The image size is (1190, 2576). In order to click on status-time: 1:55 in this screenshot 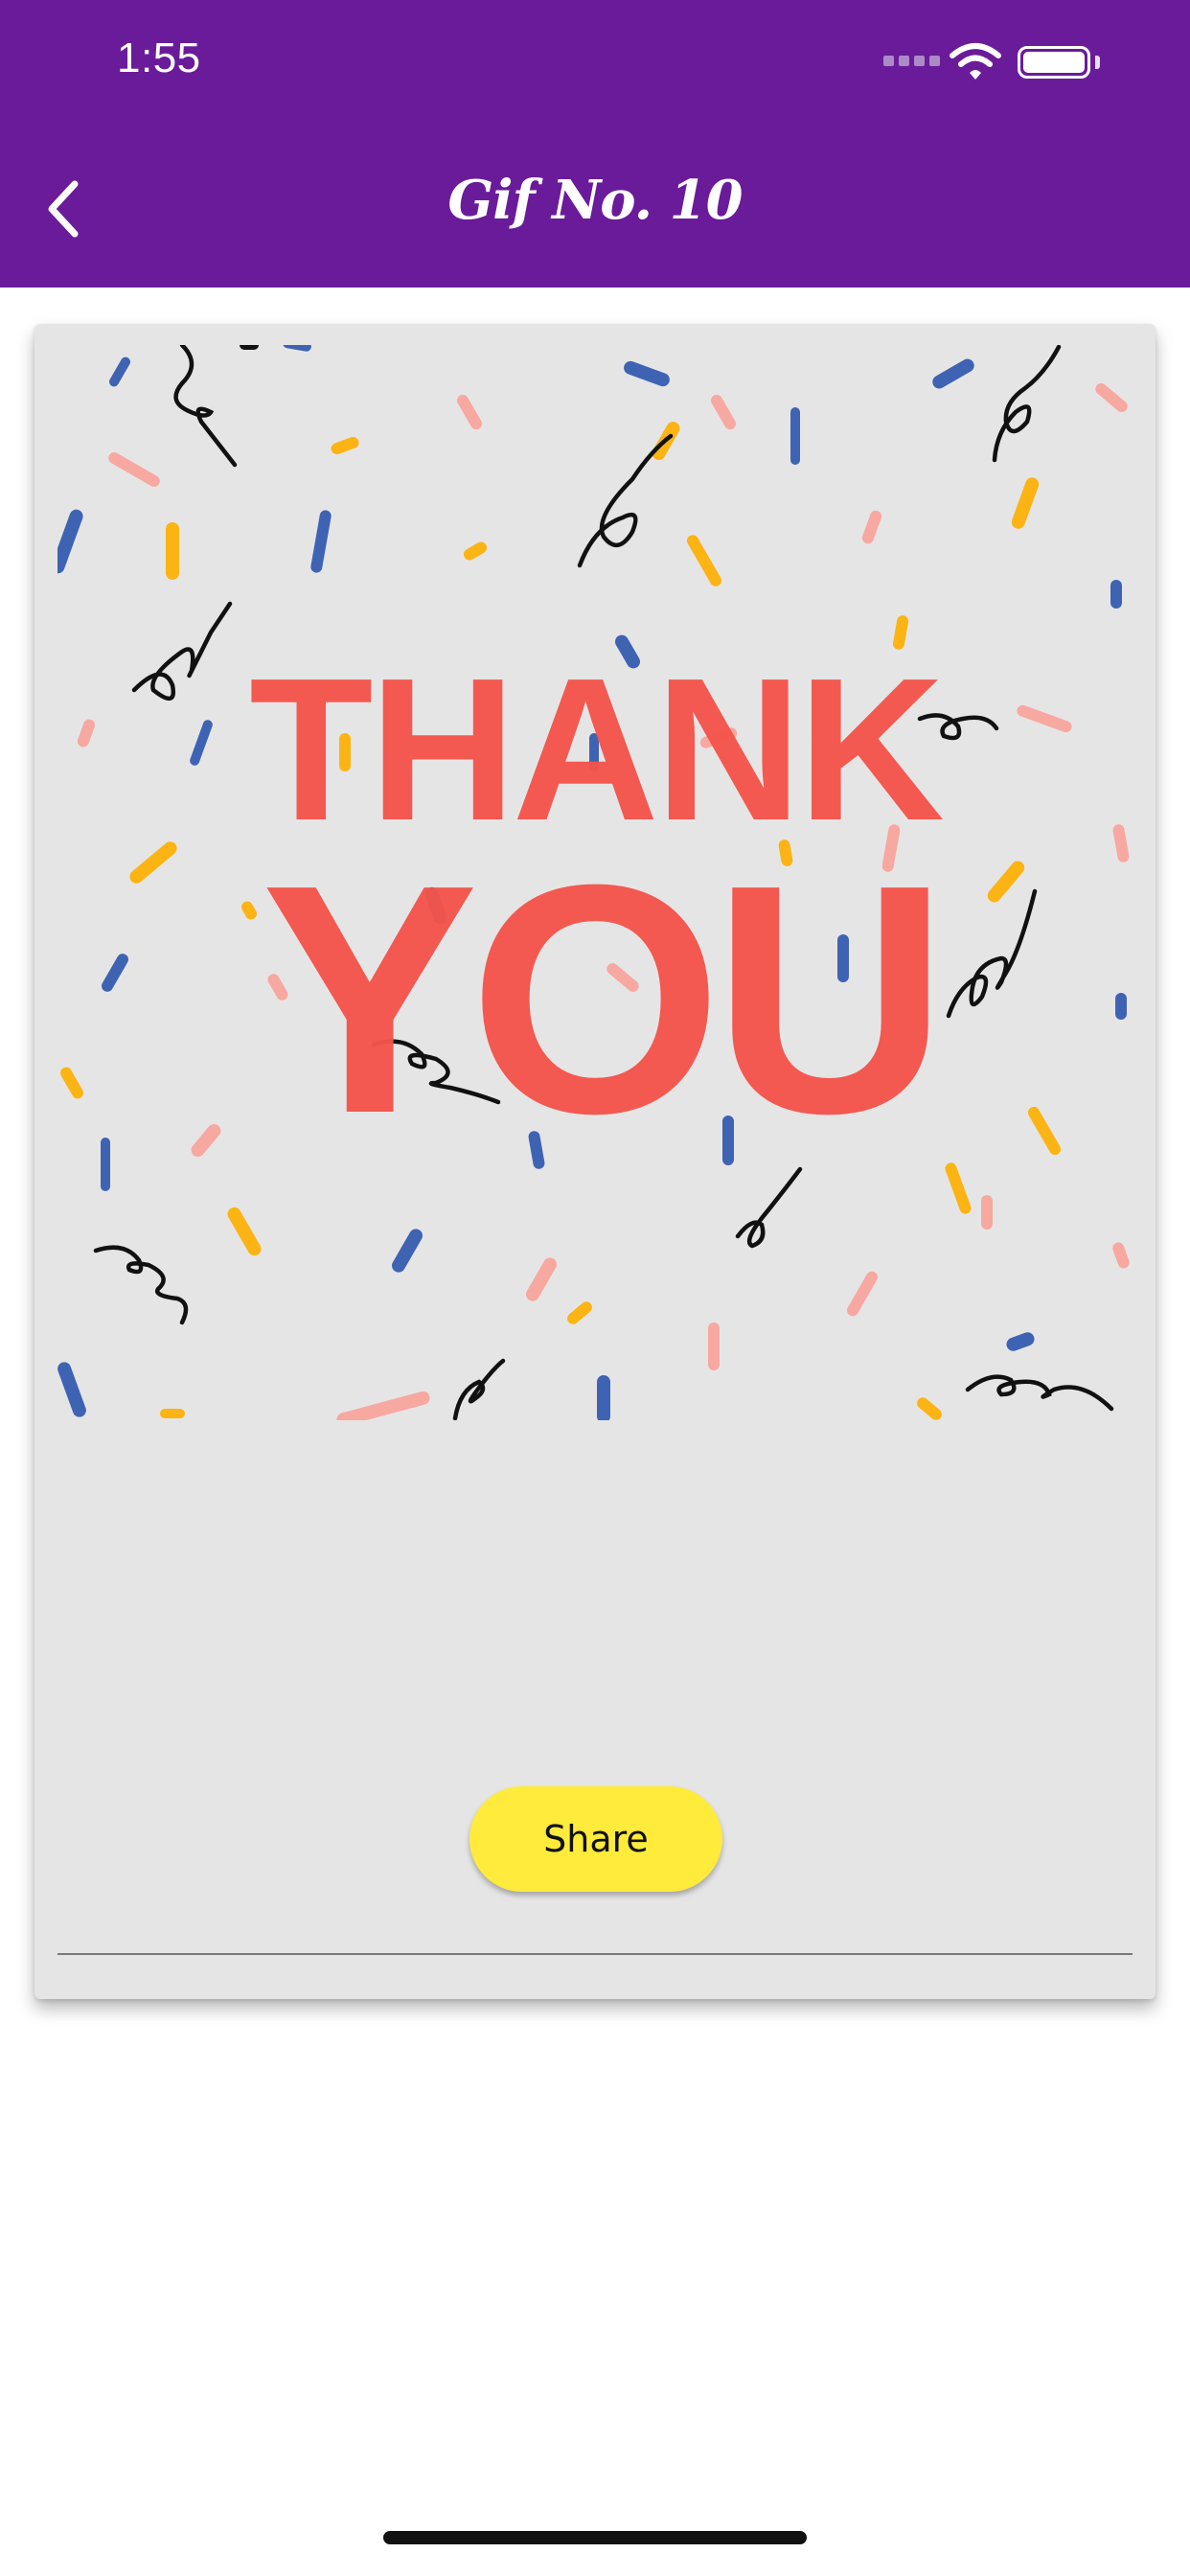, I will do `click(159, 57)`.